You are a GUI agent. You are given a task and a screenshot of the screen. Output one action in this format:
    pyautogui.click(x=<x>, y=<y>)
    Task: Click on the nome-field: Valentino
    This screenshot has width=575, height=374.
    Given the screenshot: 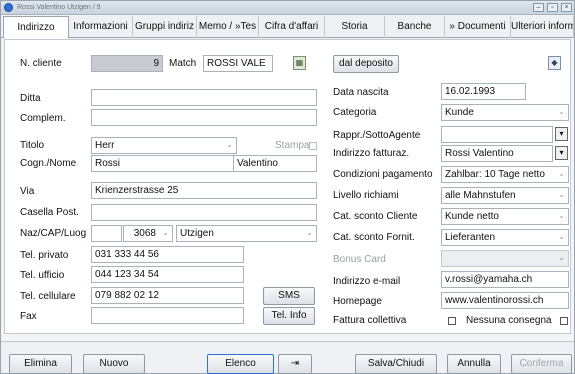 What is the action you would take?
    pyautogui.click(x=275, y=163)
    